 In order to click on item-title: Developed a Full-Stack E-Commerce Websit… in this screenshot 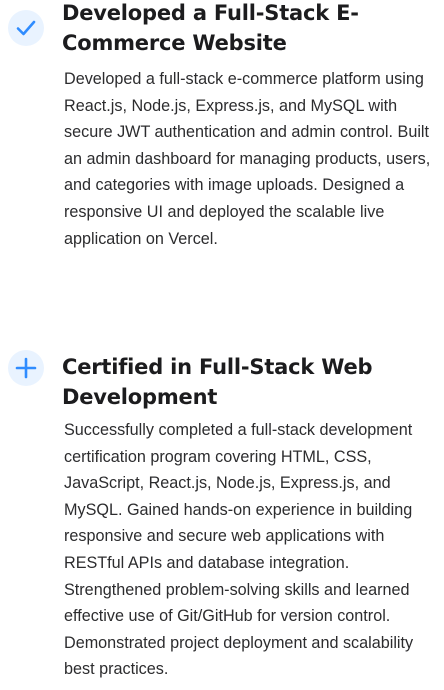, I will do `click(210, 28)`.